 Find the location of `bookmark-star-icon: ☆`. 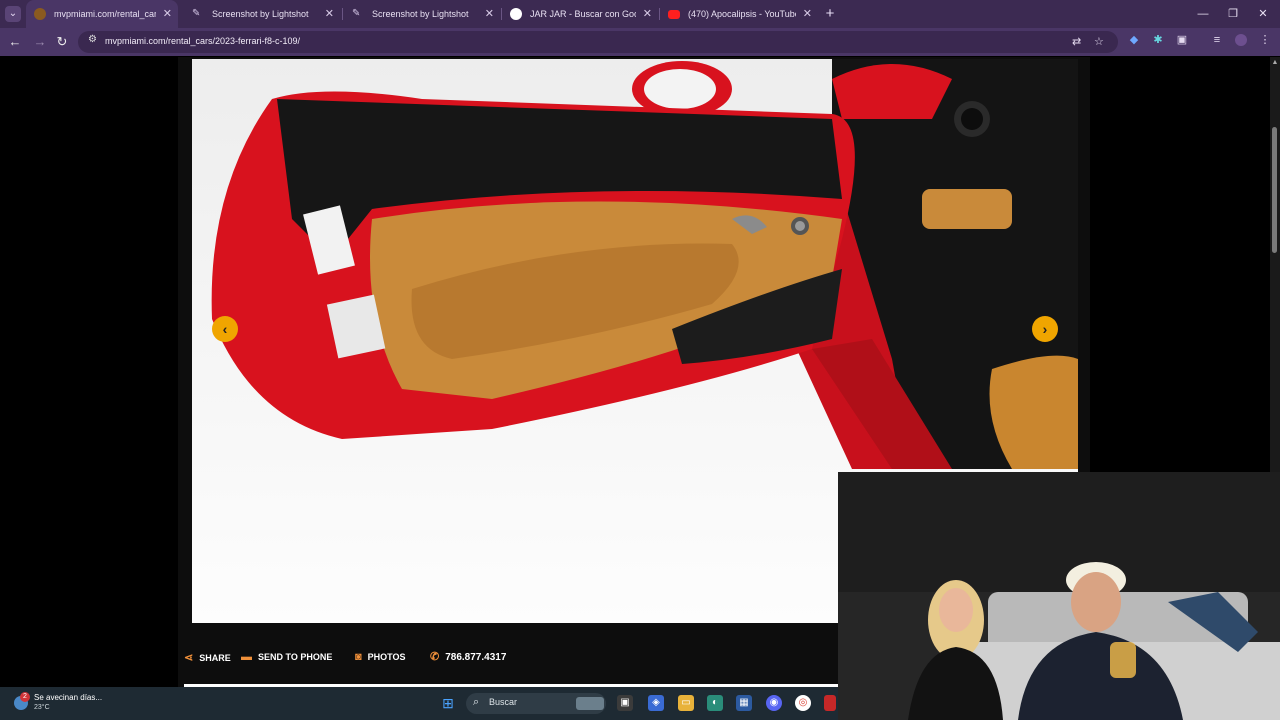

bookmark-star-icon: ☆ is located at coordinates (1099, 41).